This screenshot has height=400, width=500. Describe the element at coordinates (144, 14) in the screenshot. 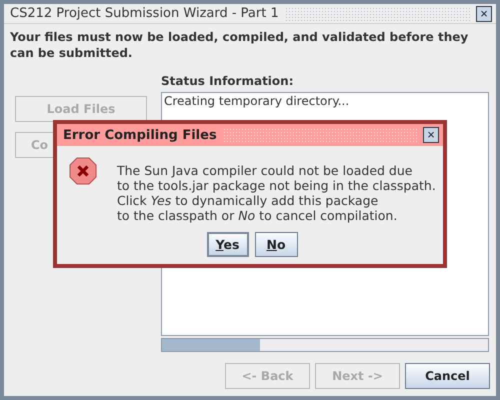

I see `window-title: CS212 Project Submission Wizard - Part 1` at that location.